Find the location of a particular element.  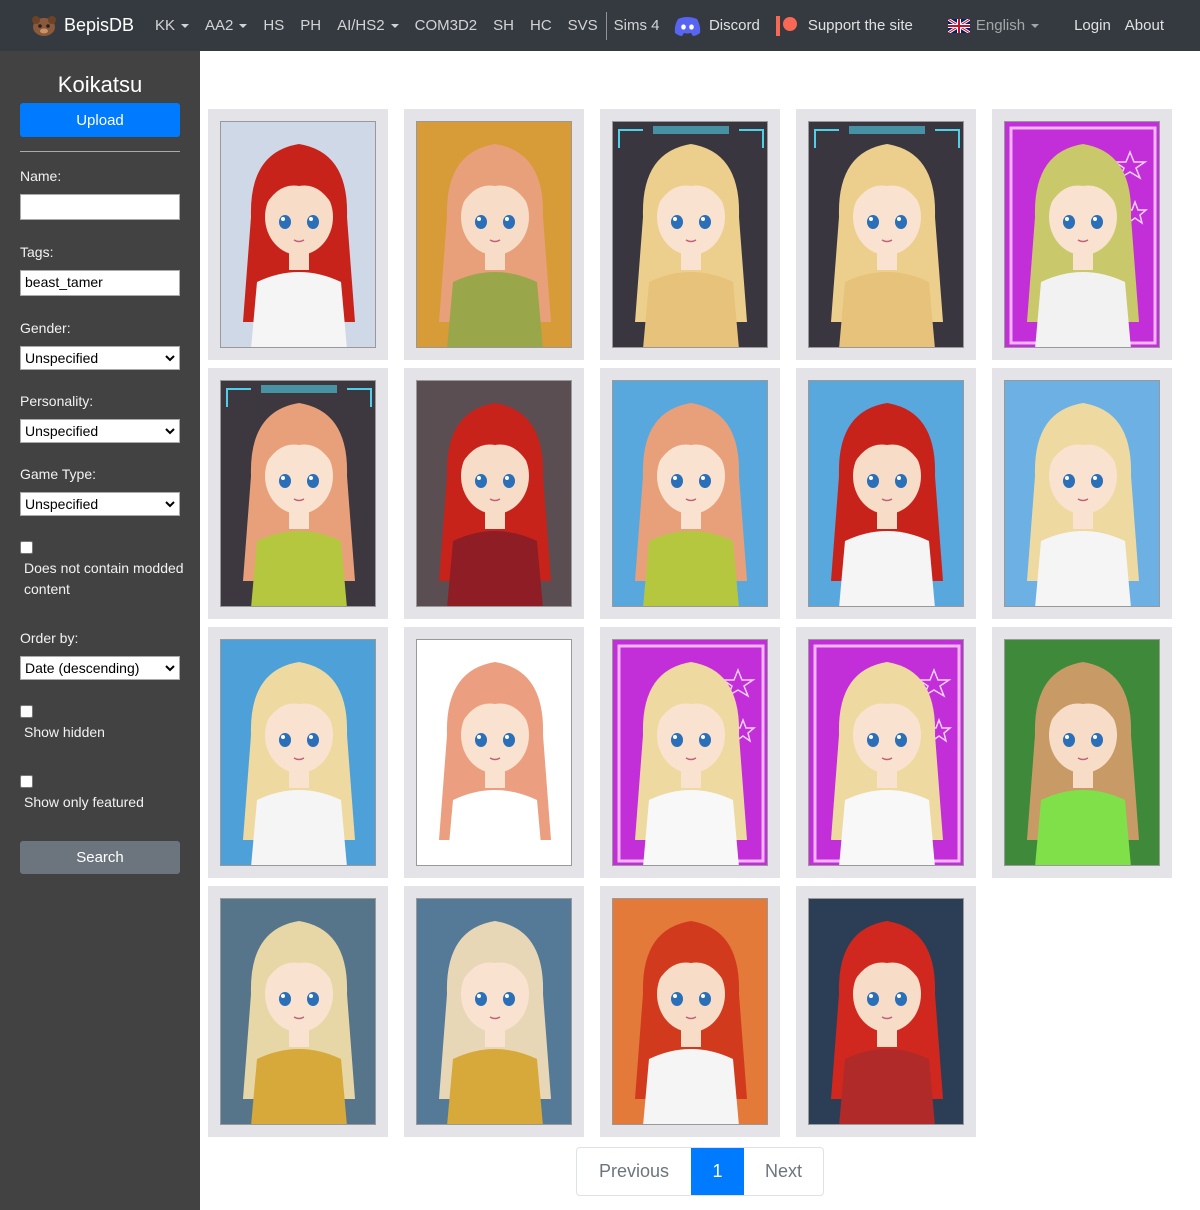

discord-link: Discord is located at coordinates (717, 26).